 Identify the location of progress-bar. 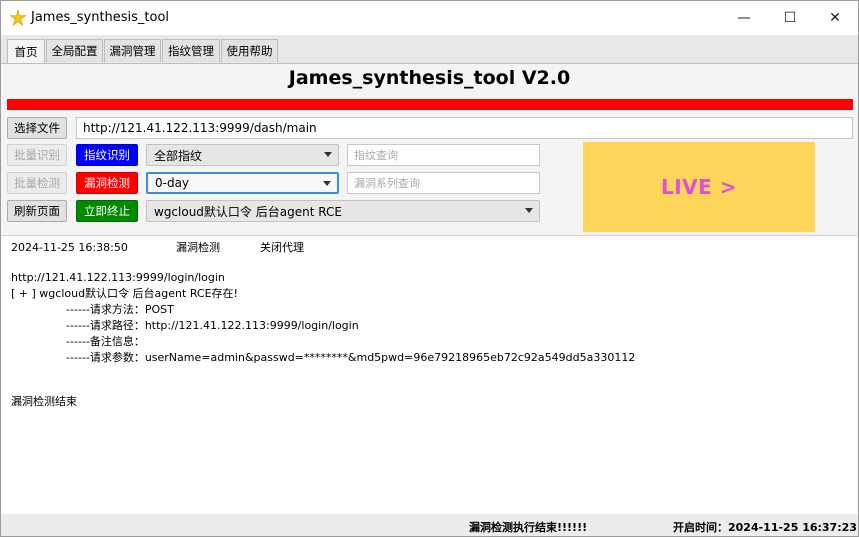
(430, 104).